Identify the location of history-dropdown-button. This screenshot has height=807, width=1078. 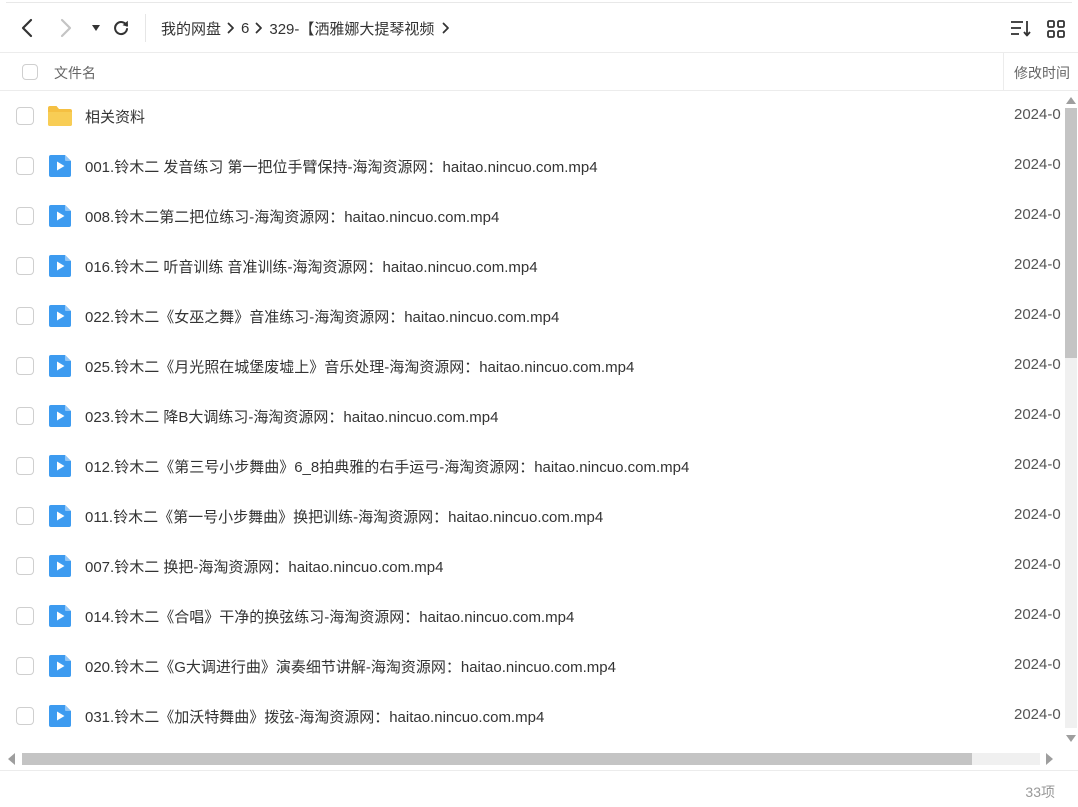
(96, 28).